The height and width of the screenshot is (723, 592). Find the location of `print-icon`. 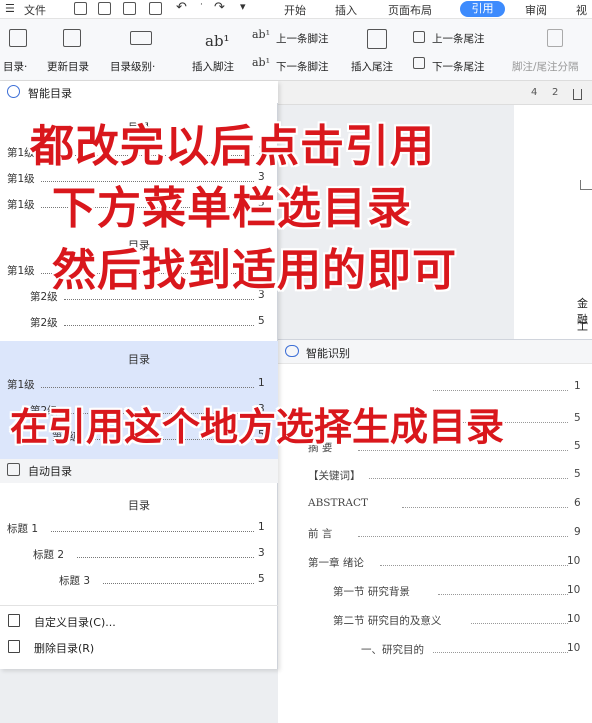

print-icon is located at coordinates (129, 8).